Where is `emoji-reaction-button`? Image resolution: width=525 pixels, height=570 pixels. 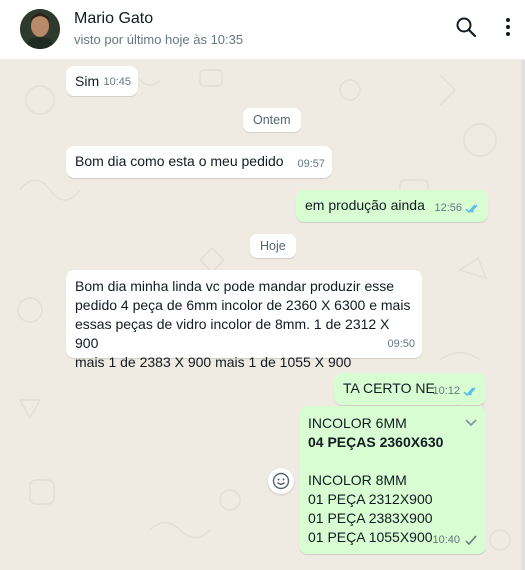 emoji-reaction-button is located at coordinates (281, 481).